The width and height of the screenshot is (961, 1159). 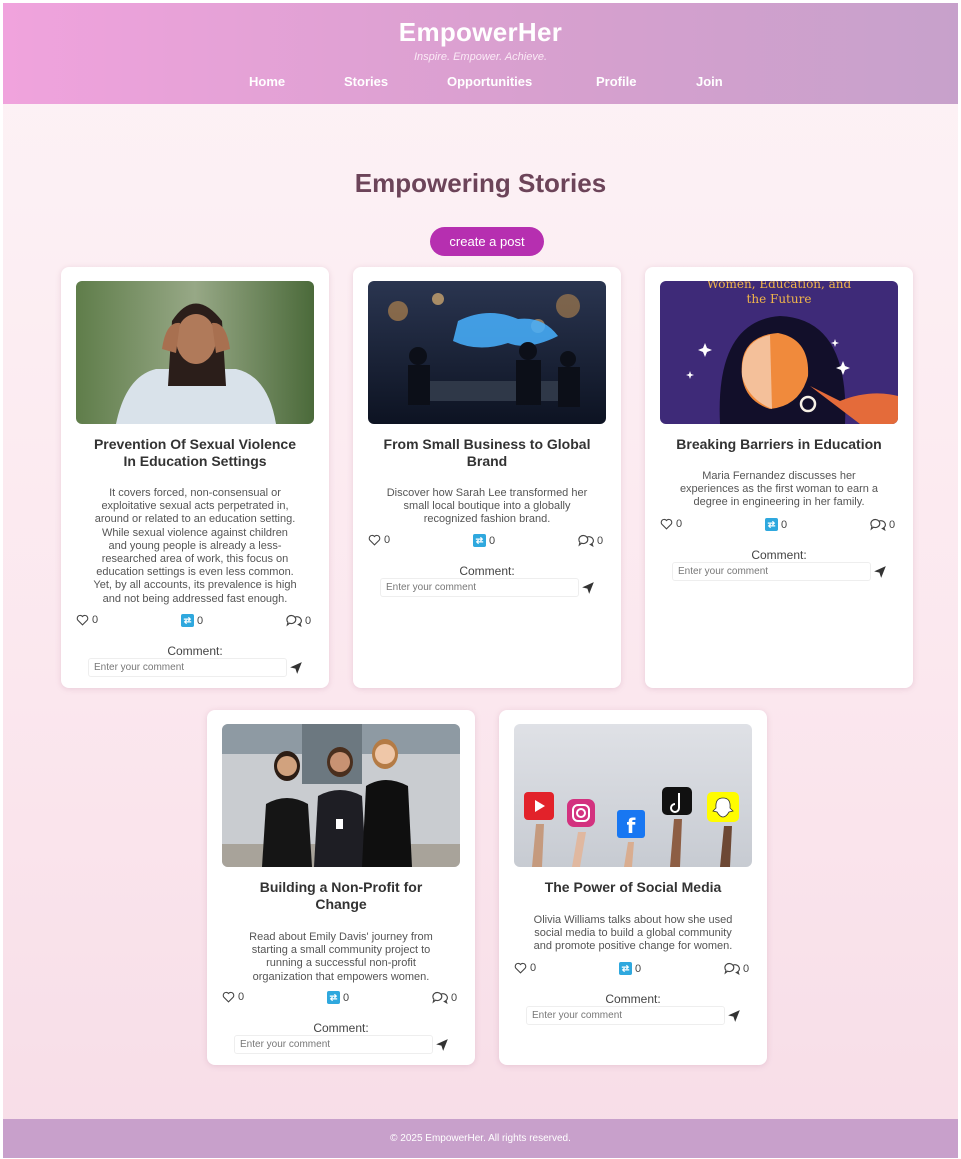 I want to click on image-caption-line-1: Women, Education, and, so click(x=779, y=286).